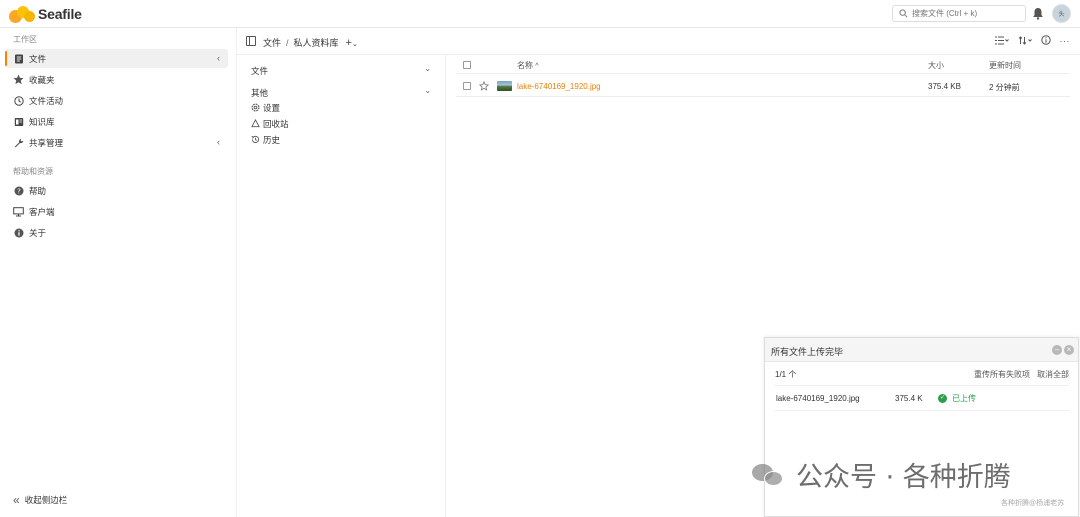  I want to click on settings-icon, so click(256, 108).